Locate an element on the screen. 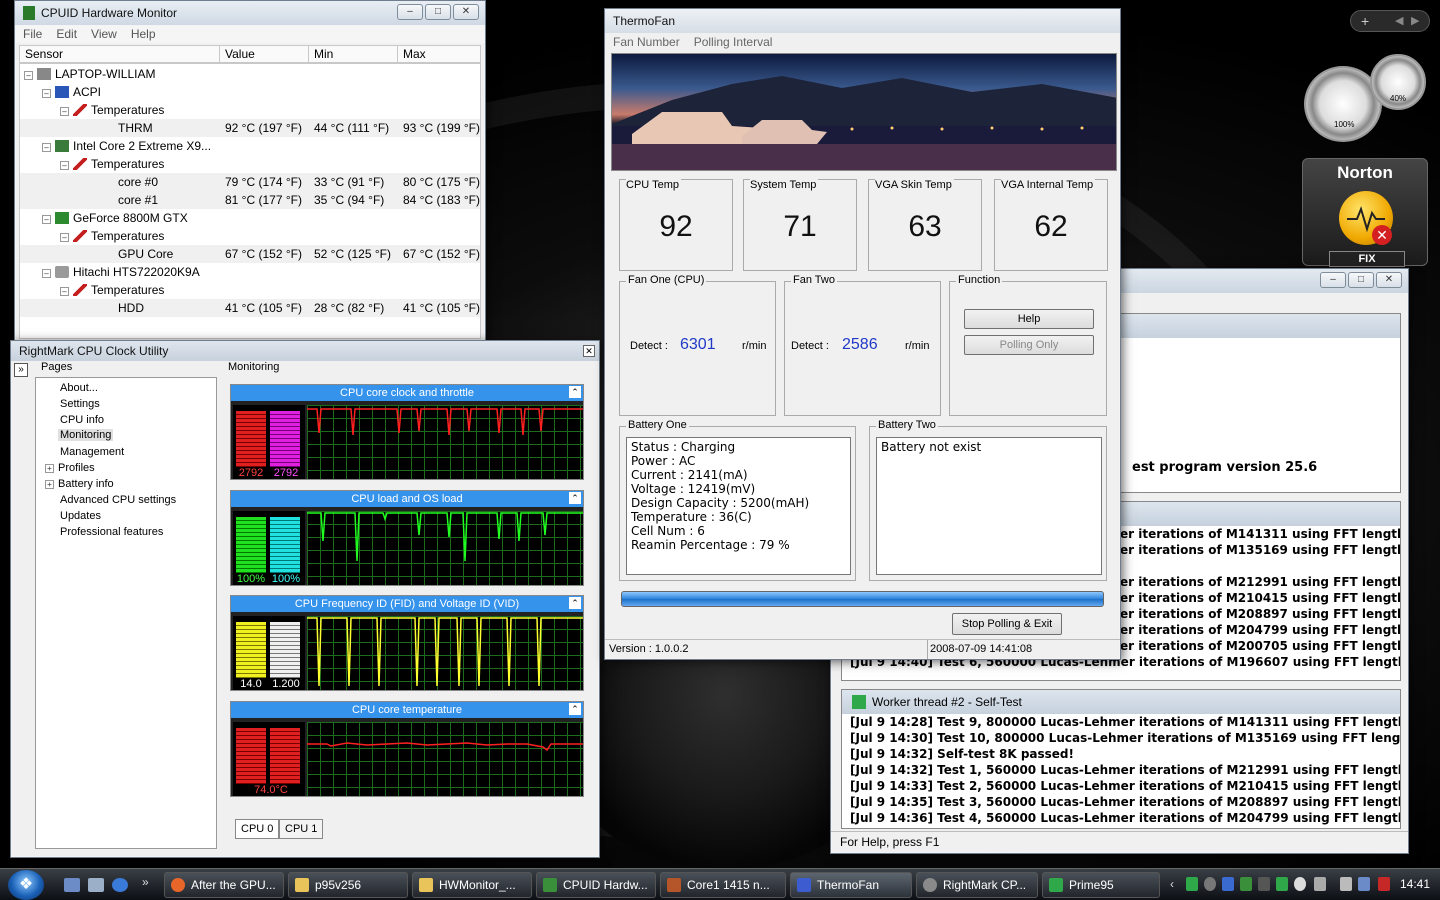 This screenshot has height=900, width=1440. menu-file: File is located at coordinates (32, 34).